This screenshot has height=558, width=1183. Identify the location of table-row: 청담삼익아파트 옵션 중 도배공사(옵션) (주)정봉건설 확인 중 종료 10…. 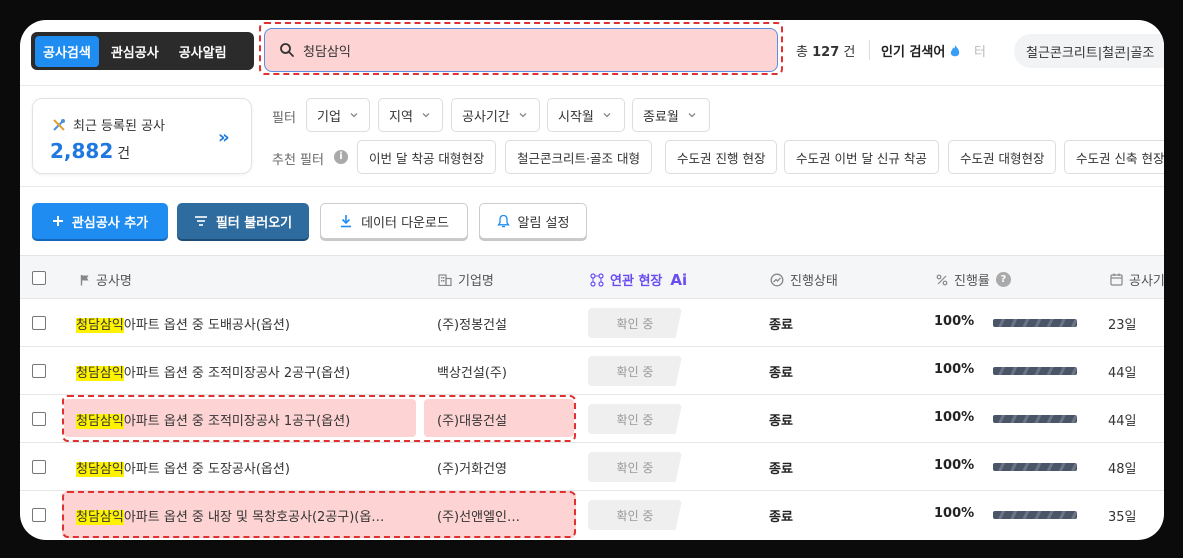
(592, 323).